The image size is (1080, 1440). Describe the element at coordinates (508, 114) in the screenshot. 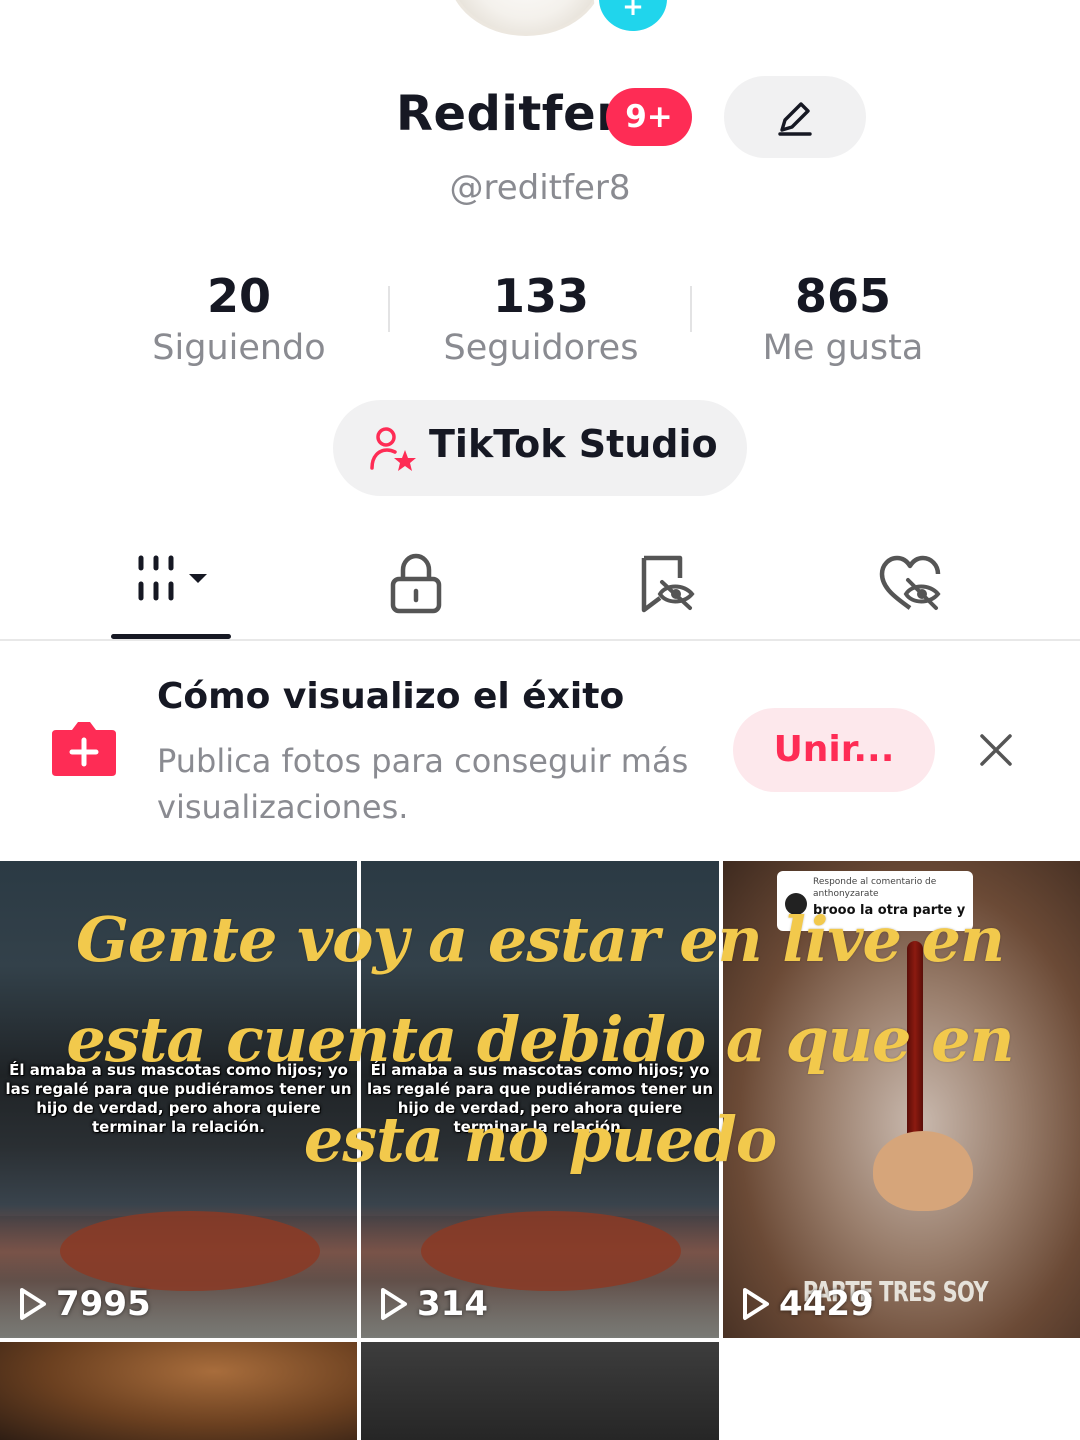

I see `profile-name: Reditfer` at that location.